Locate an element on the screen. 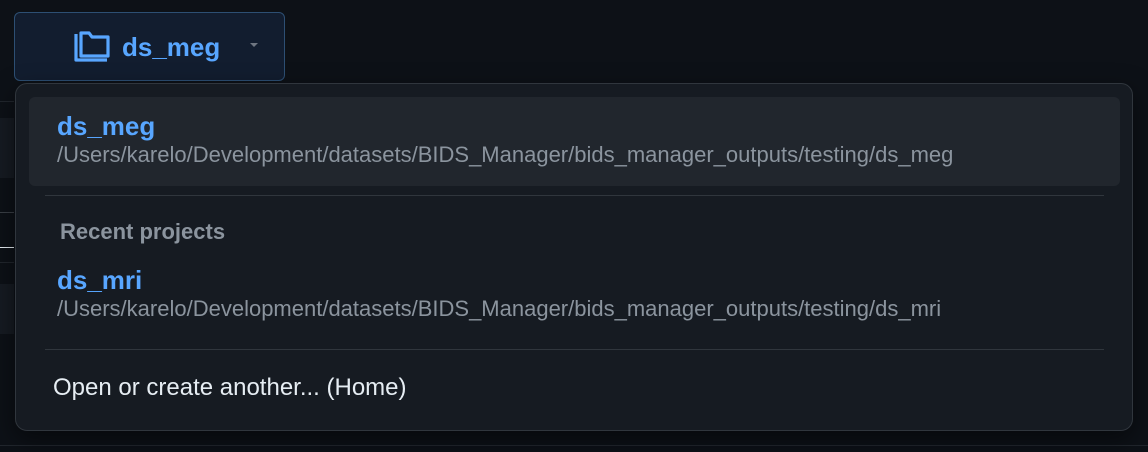 The image size is (1148, 452). project-switcher-button: ds_meg is located at coordinates (149, 46).